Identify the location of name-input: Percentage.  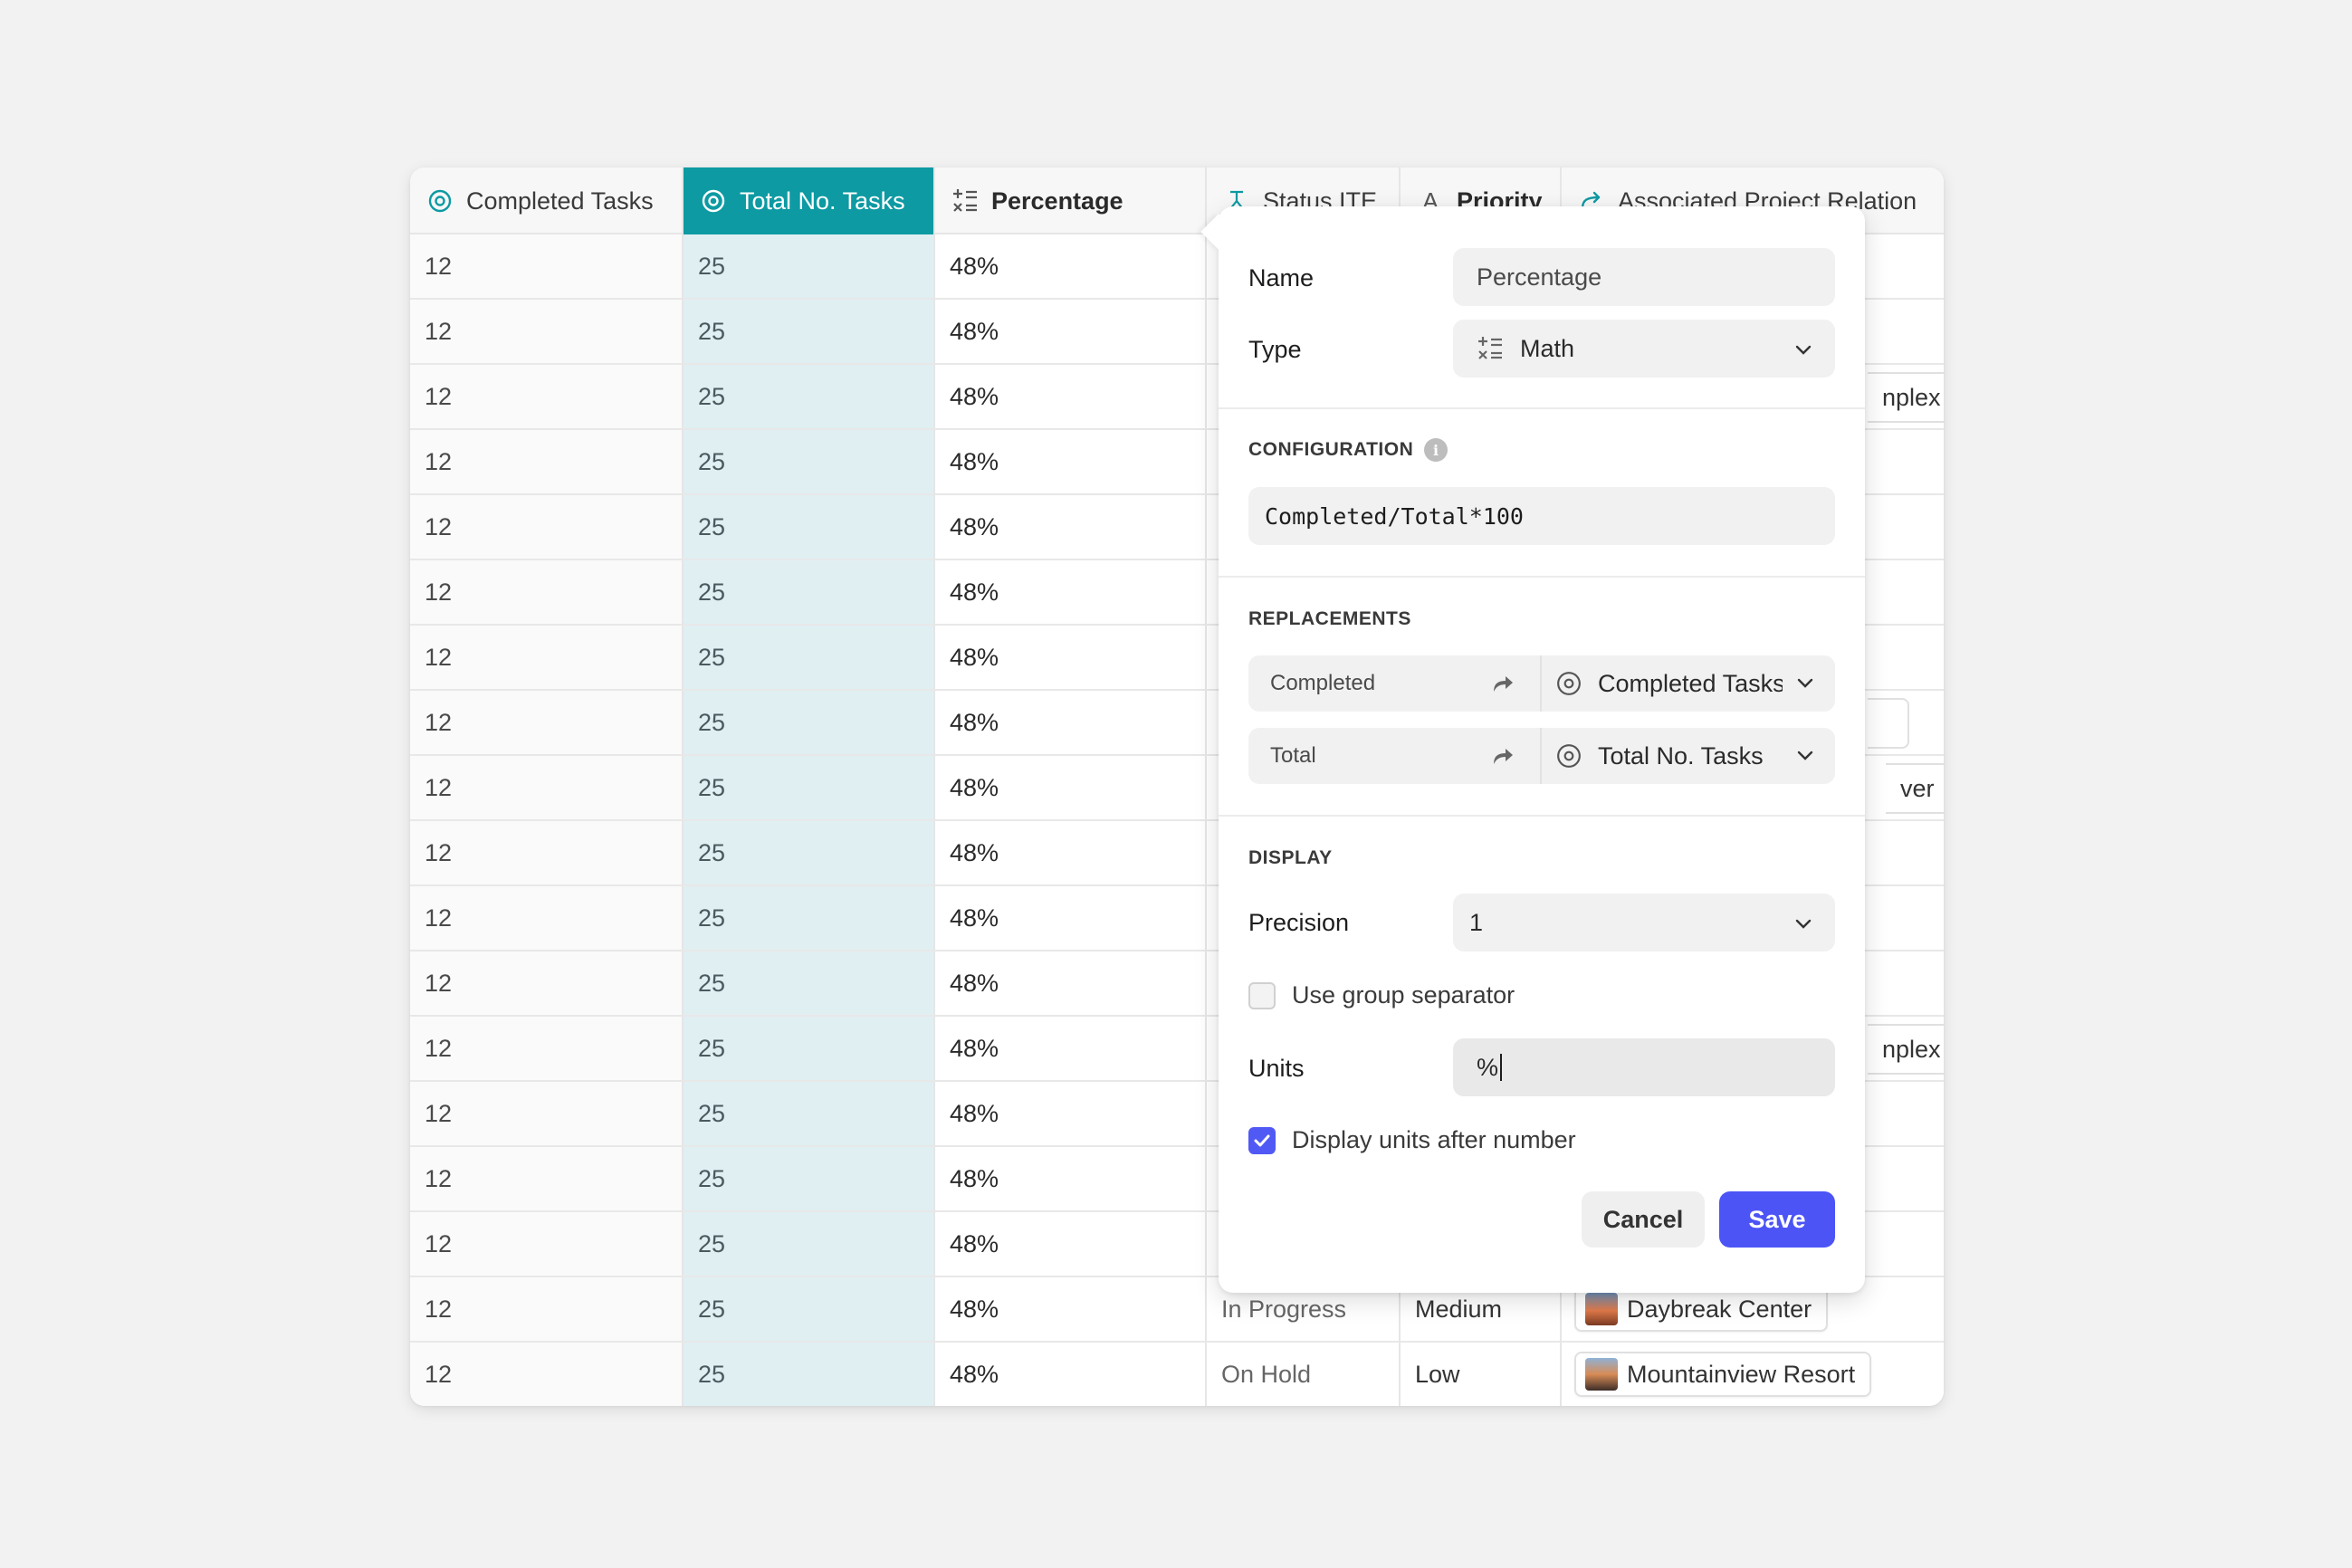
(1644, 277).